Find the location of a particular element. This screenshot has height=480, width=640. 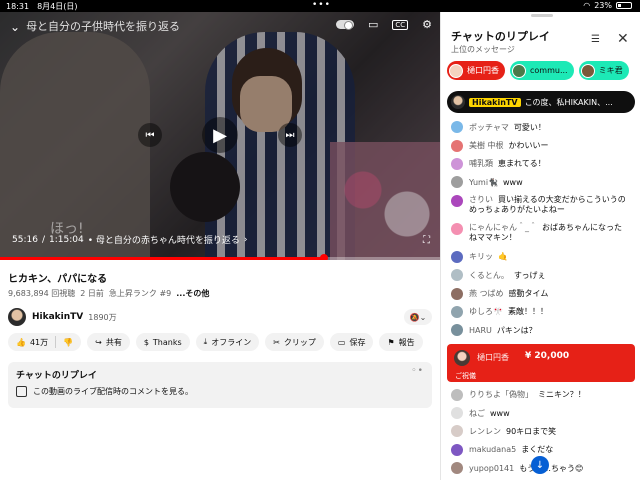

time-display: 55:16 / 1:15:04 • 母と自分の赤ちゃん時代を振り返る › is located at coordinates (130, 240).